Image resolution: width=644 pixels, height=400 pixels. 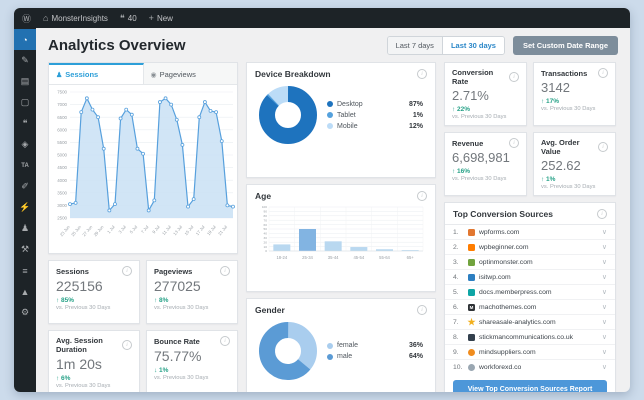 What do you see at coordinates (266, 216) in the screenshot?
I see `svg-text: 80` at bounding box center [266, 216].